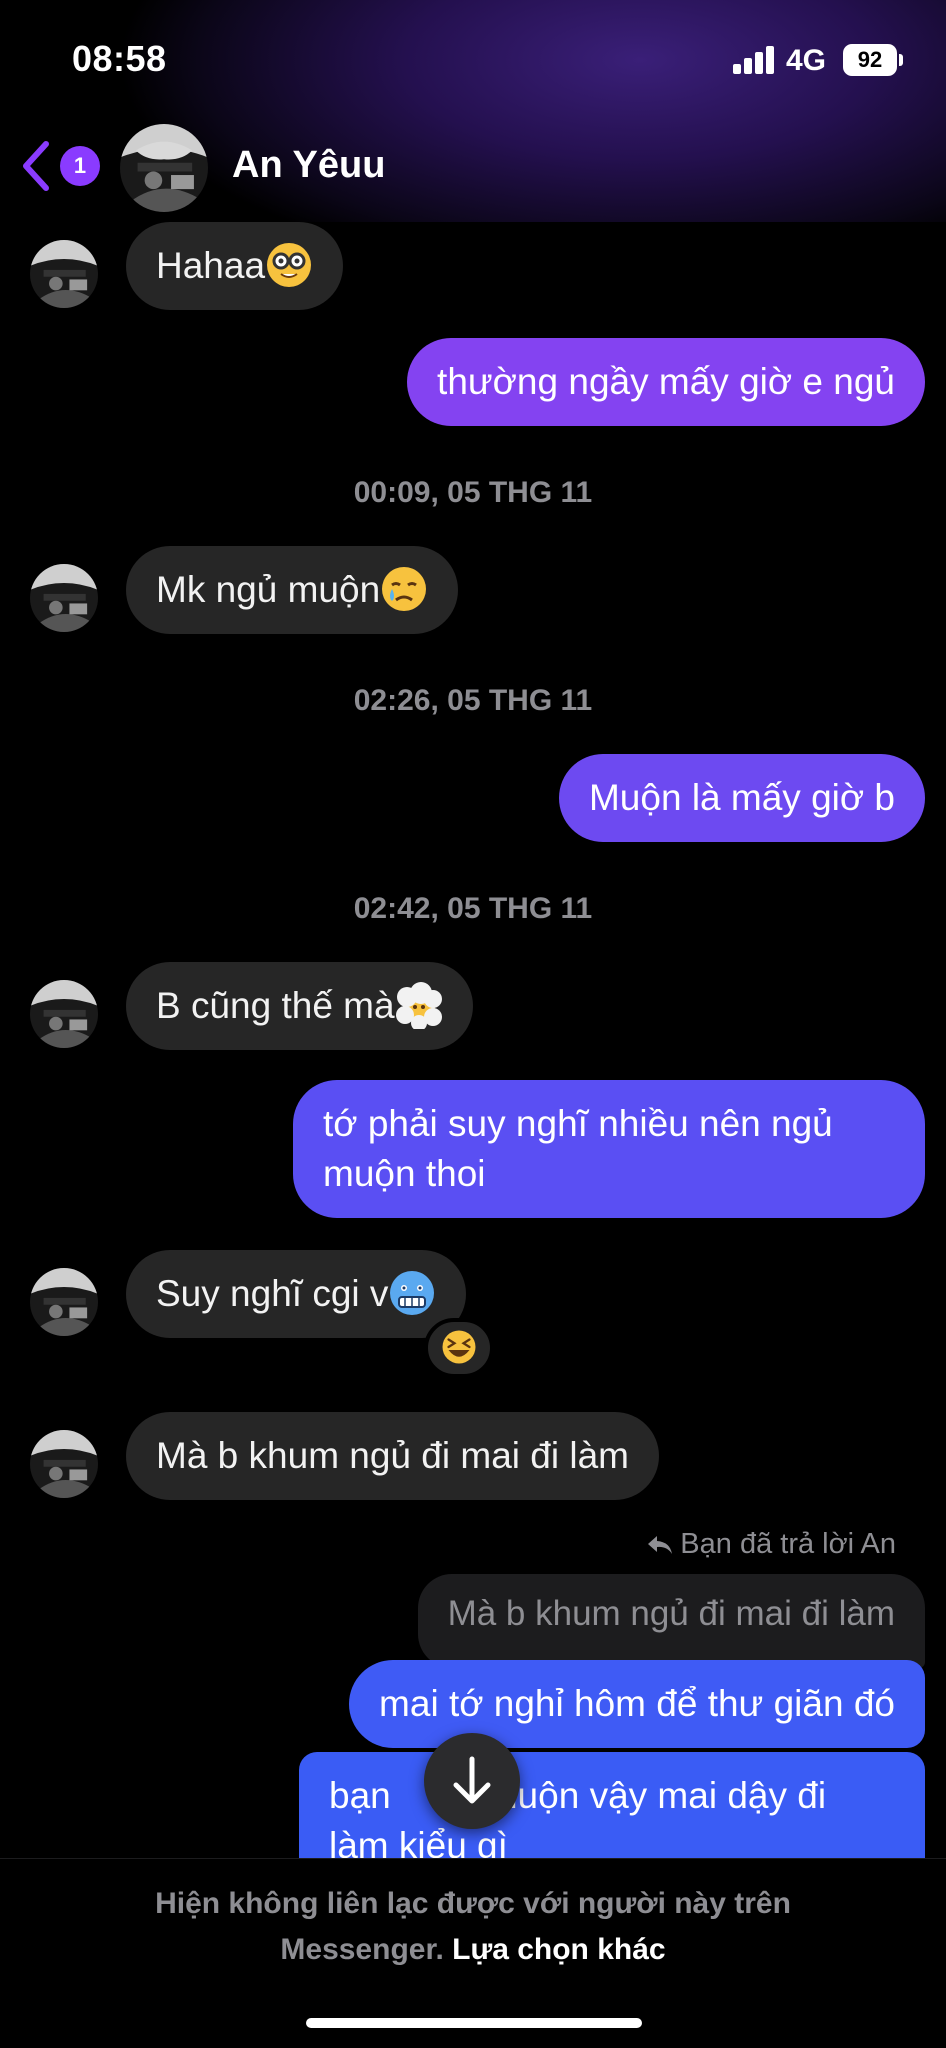 Image resolution: width=946 pixels, height=2048 pixels. I want to click on message-incoming: B cũng thế mà, so click(299, 1006).